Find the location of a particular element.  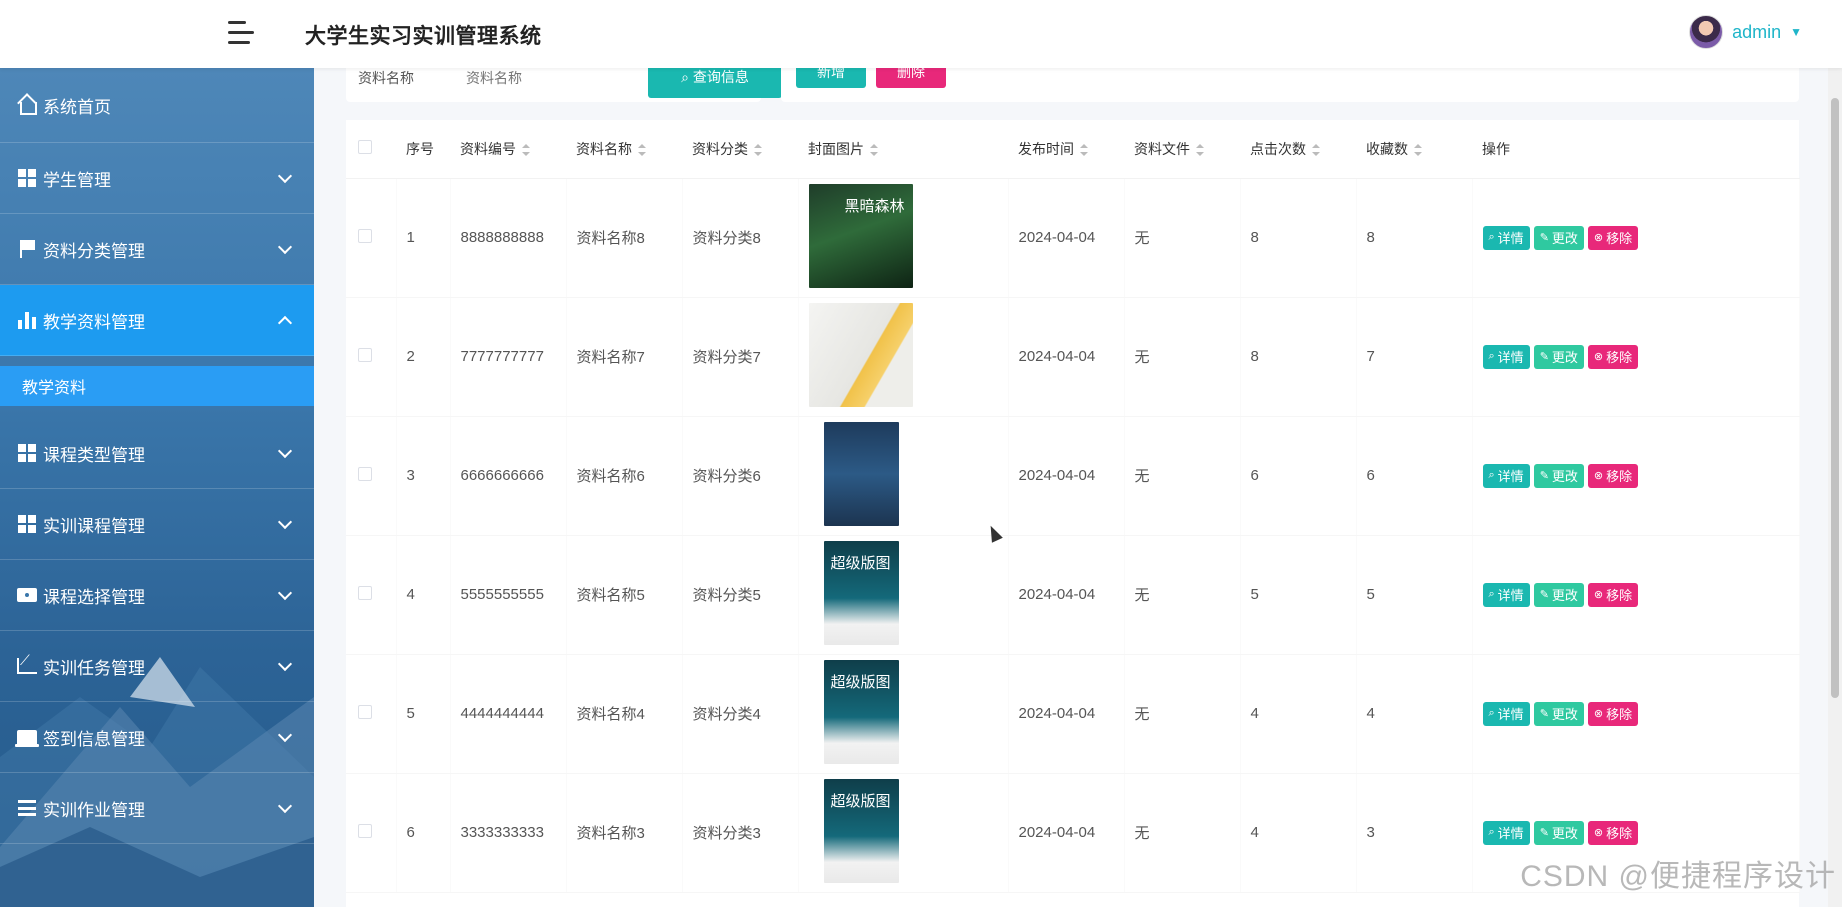

caret-down-icon: ▼ is located at coordinates (1796, 32).